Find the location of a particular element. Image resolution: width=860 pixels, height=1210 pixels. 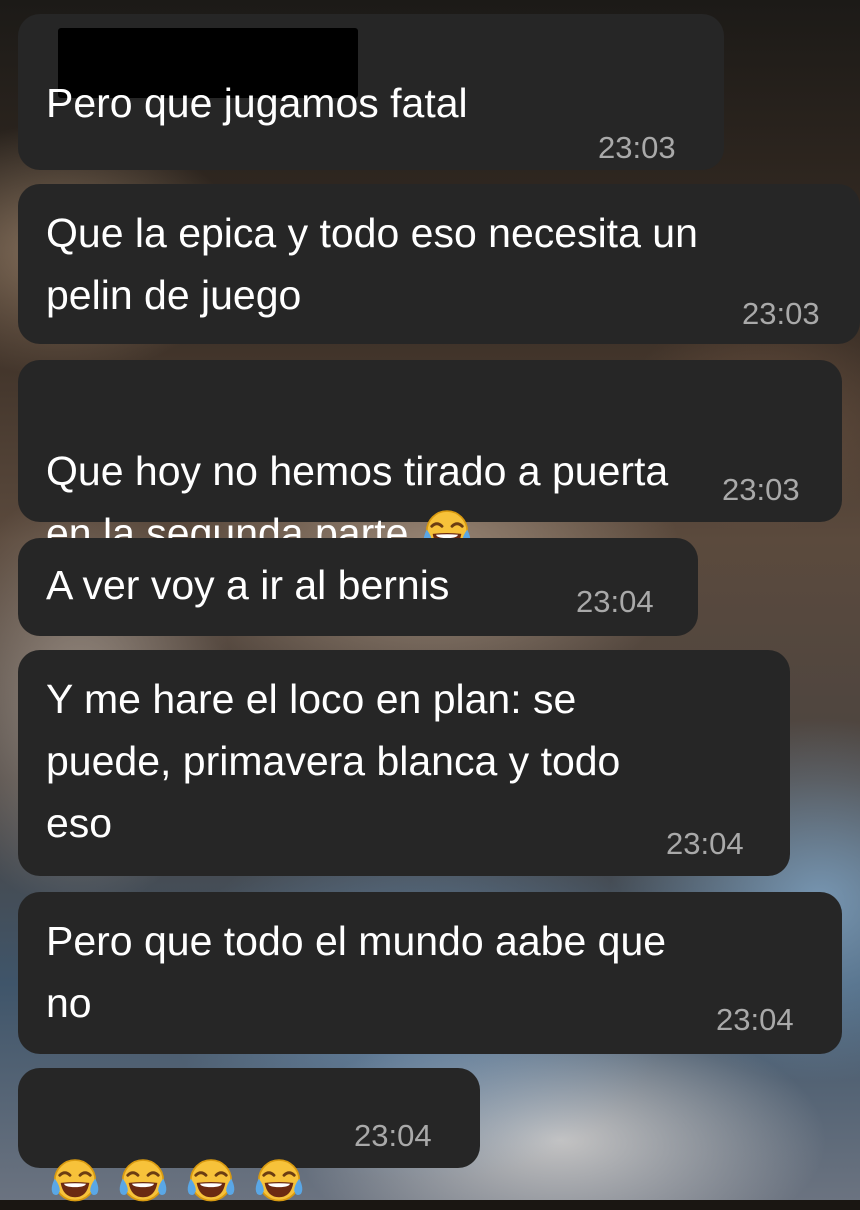

message-bubble: 23:04 is located at coordinates (249, 1118).